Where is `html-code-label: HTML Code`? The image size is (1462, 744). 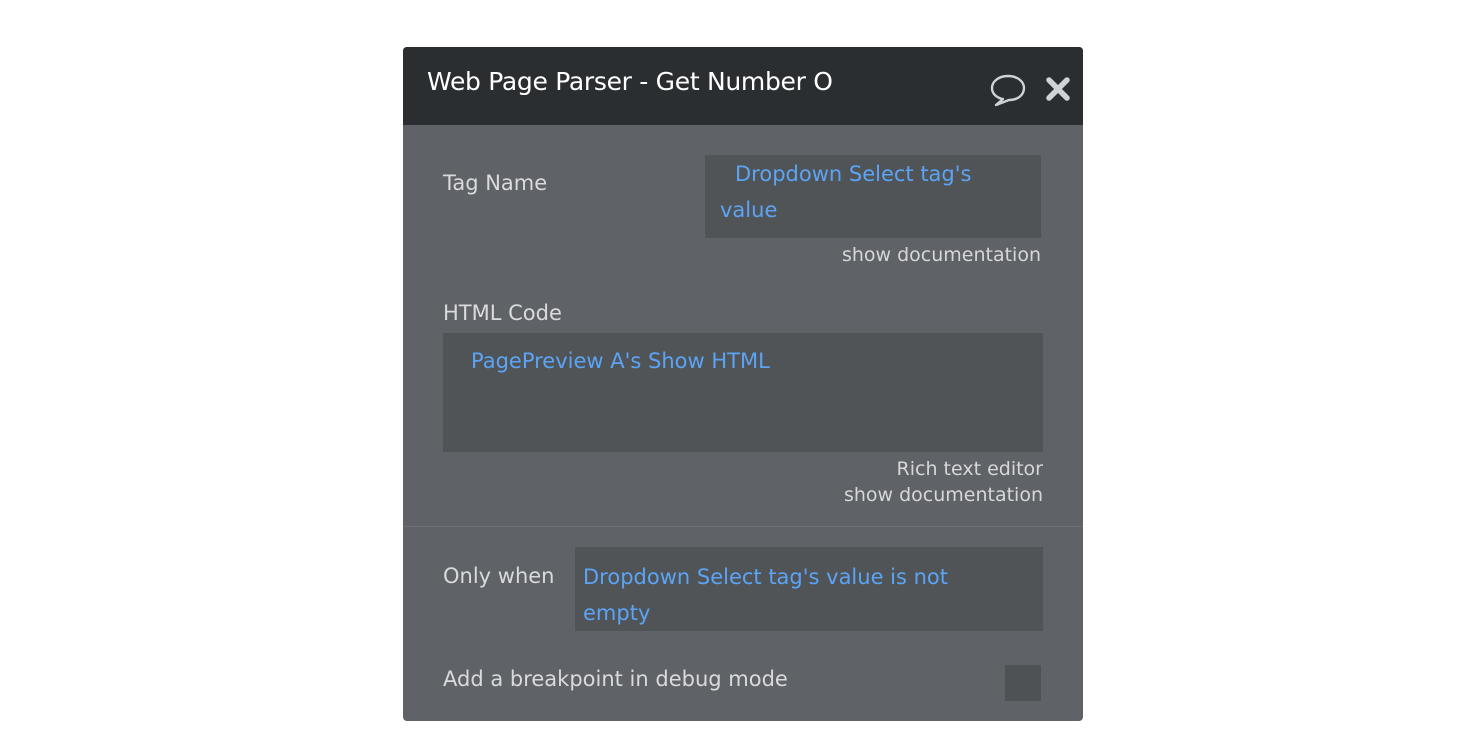
html-code-label: HTML Code is located at coordinates (502, 313).